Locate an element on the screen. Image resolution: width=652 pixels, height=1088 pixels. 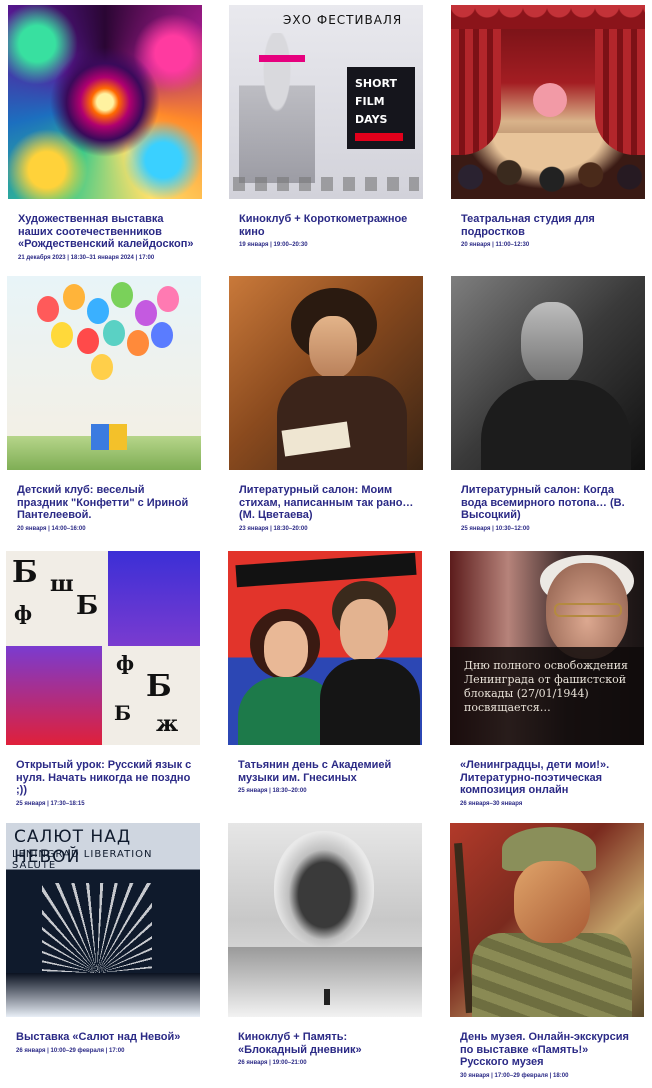
event-date: 23 января | 18:30–20:00 is located at coordinates (273, 528).